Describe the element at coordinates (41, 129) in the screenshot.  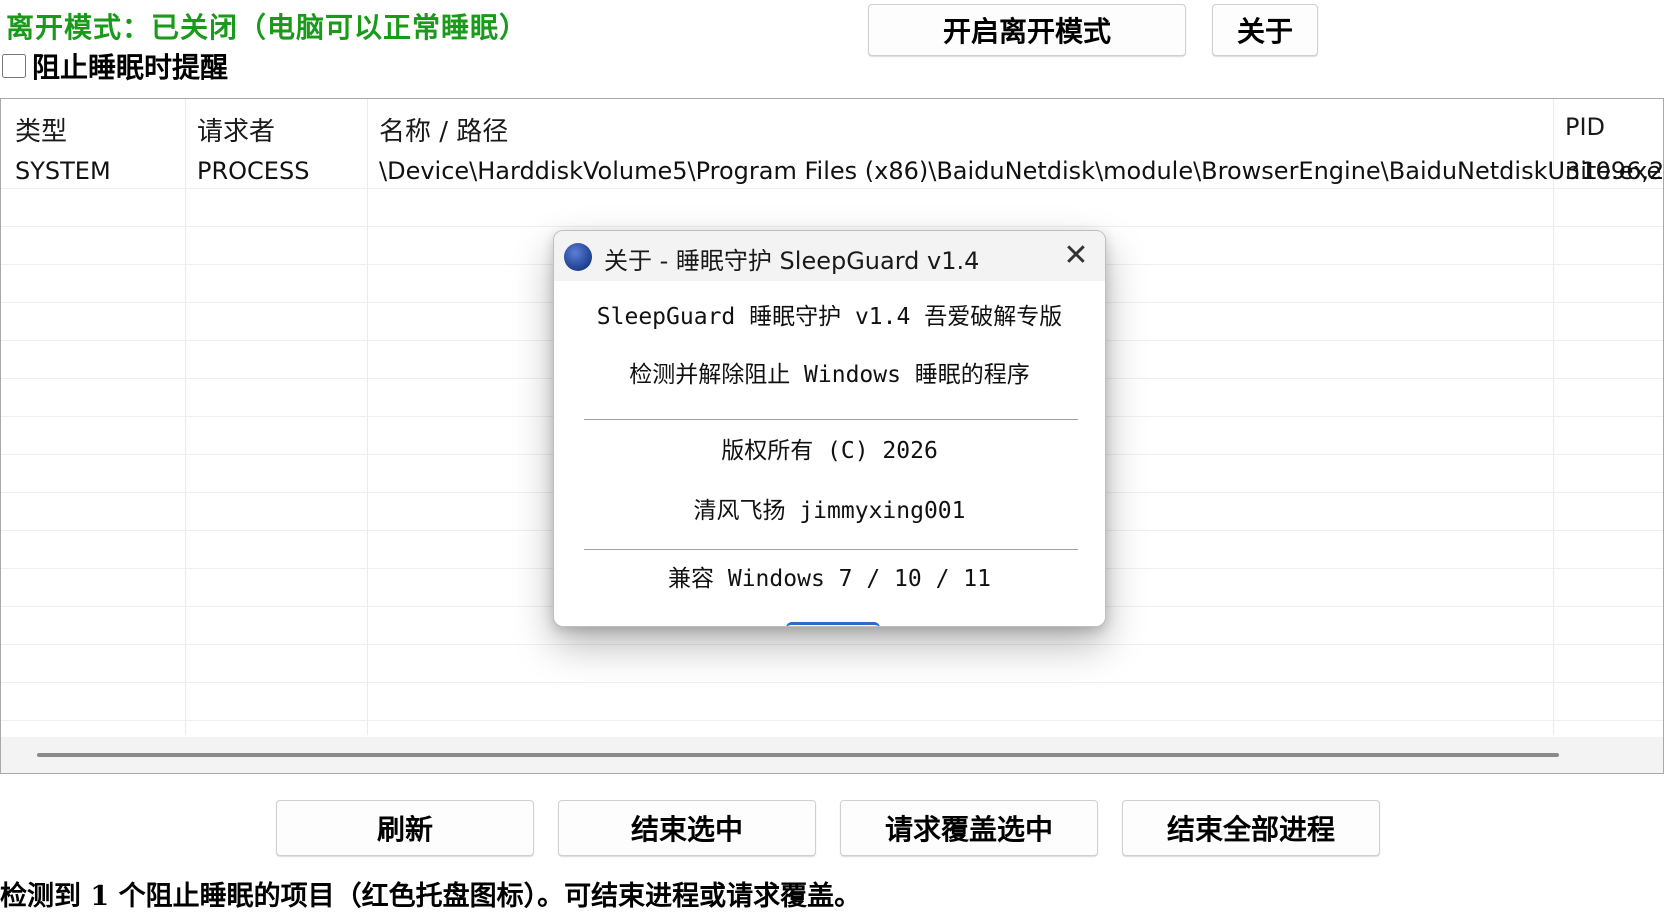
I see `column-header-type: 类型` at that location.